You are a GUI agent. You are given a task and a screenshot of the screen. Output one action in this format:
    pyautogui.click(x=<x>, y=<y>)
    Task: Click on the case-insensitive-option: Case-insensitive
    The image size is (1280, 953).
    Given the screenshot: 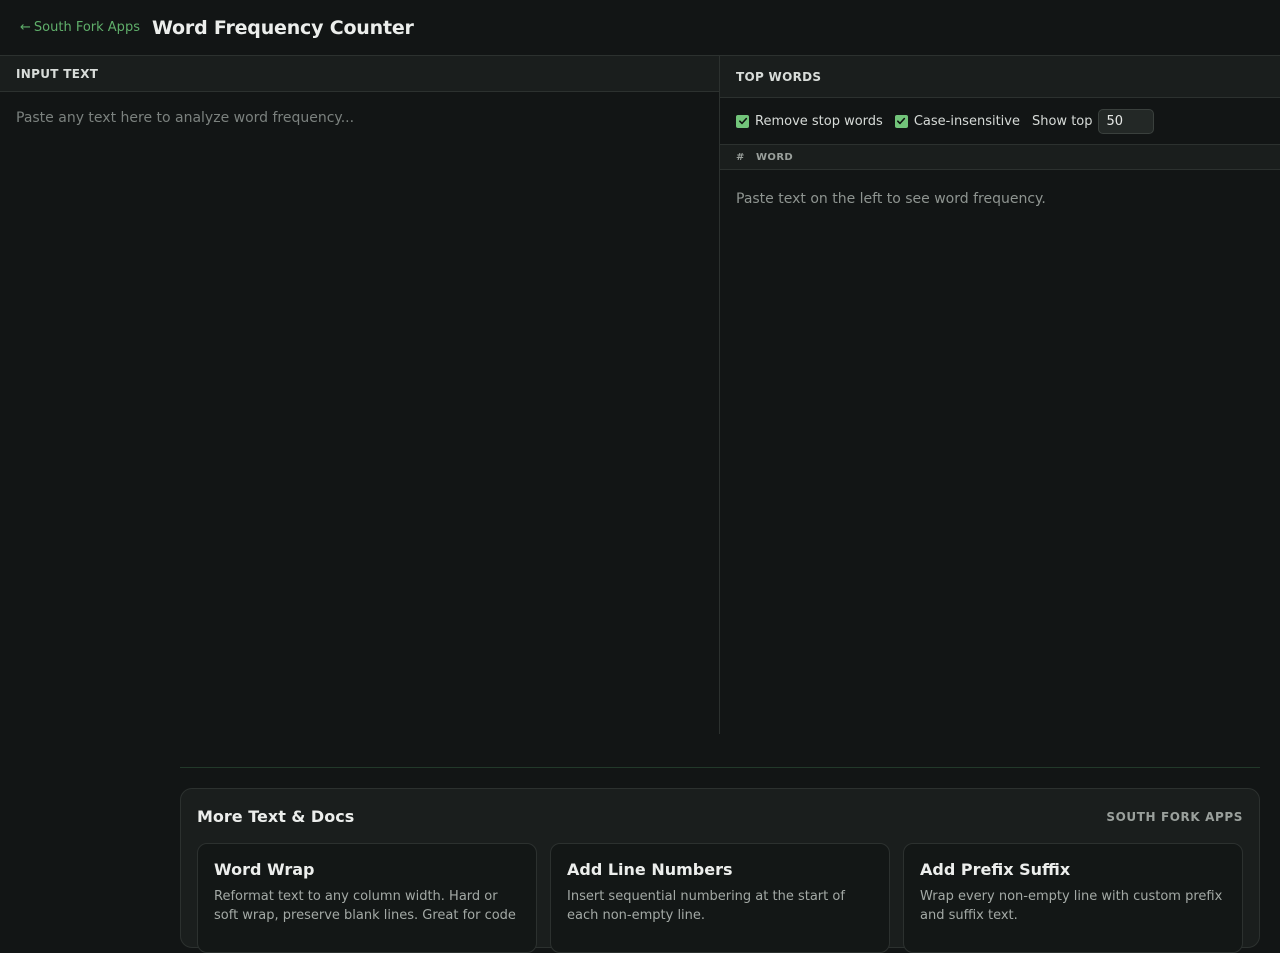 What is the action you would take?
    pyautogui.click(x=957, y=121)
    